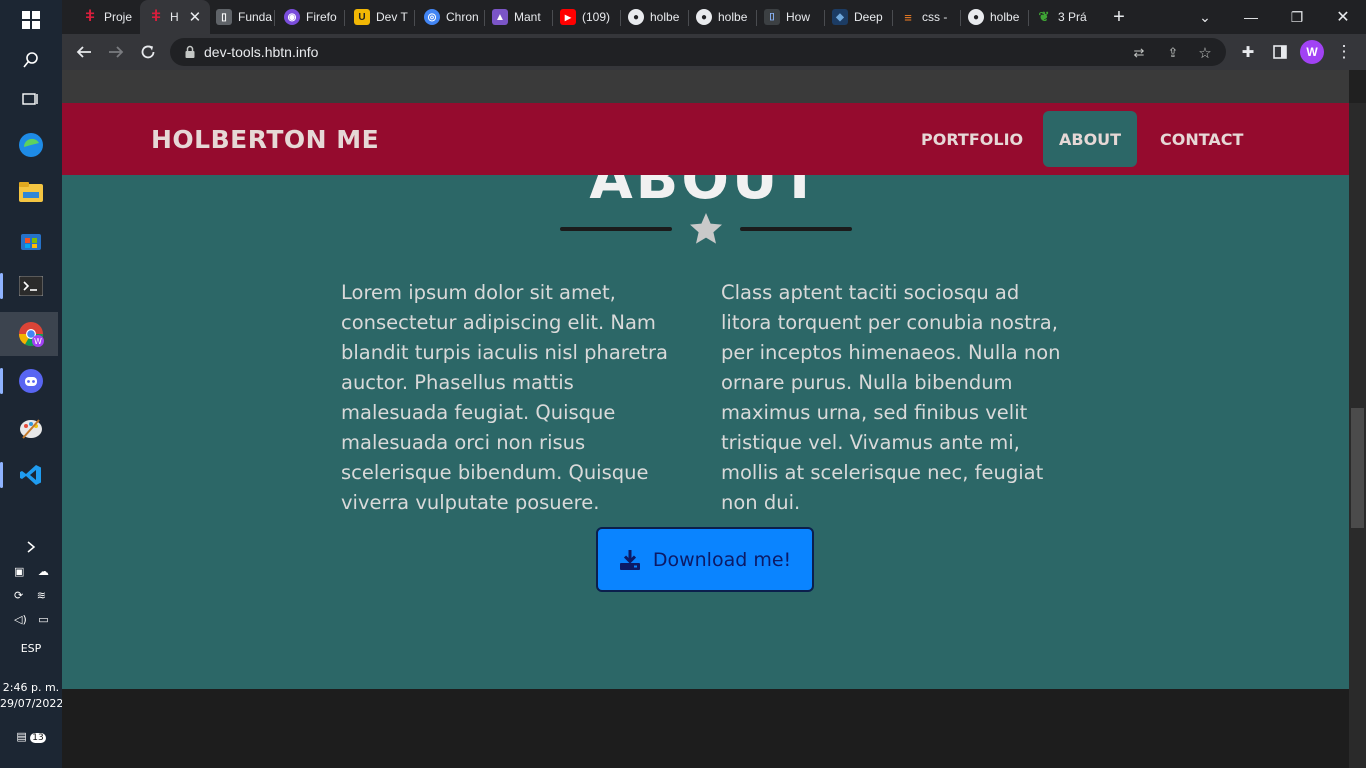 This screenshot has width=1366, height=768. I want to click on github-favicon-icon: ●, so click(704, 17).